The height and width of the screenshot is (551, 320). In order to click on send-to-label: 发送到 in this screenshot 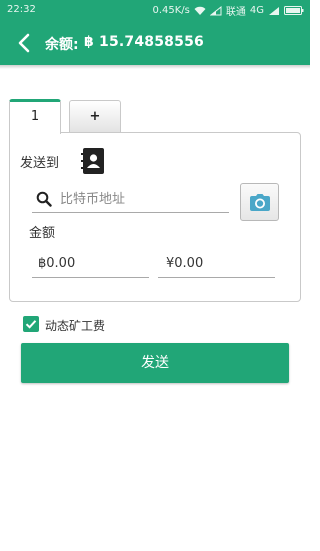, I will do `click(40, 163)`.